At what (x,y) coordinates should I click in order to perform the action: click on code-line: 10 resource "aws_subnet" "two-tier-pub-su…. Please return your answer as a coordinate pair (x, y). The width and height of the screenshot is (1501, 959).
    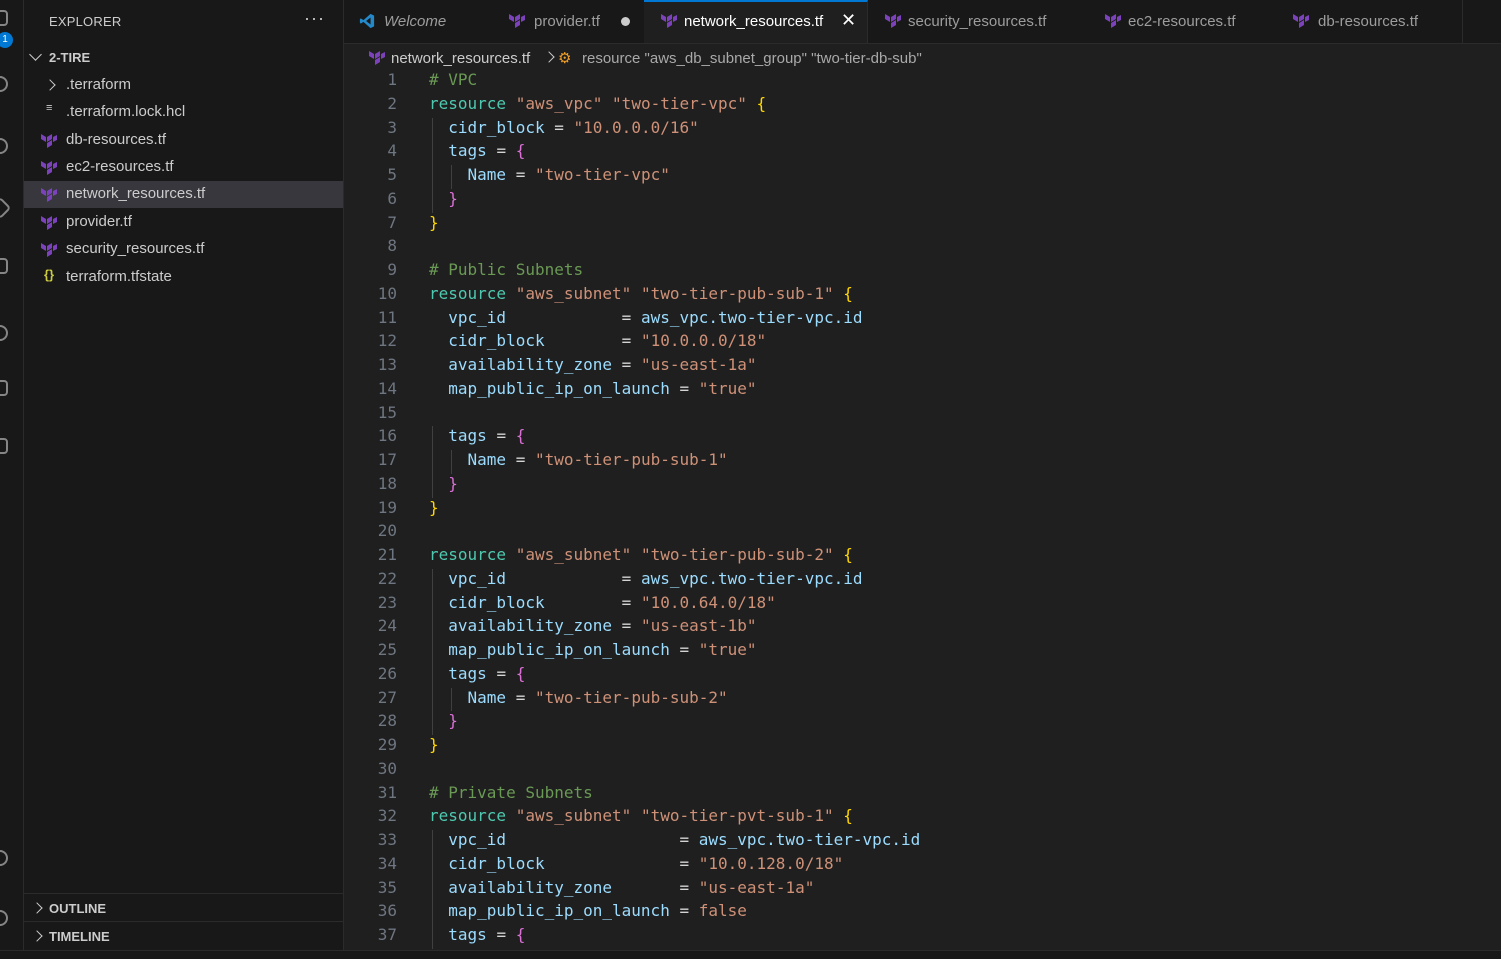
    Looking at the image, I should click on (922, 296).